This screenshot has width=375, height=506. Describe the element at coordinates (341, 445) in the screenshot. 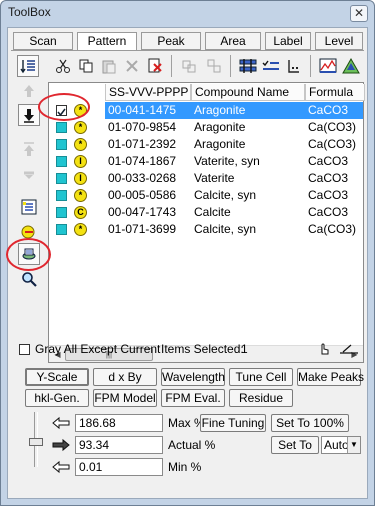

I see `auto-select: Auto ▼` at that location.